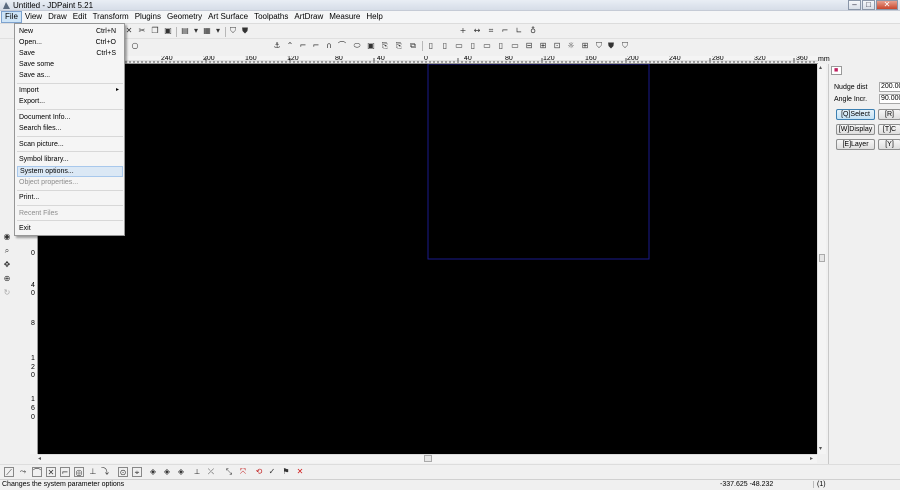 The image size is (900, 490). Describe the element at coordinates (9, 472) in the screenshot. I see `line-tool-icon: ⟋` at that location.